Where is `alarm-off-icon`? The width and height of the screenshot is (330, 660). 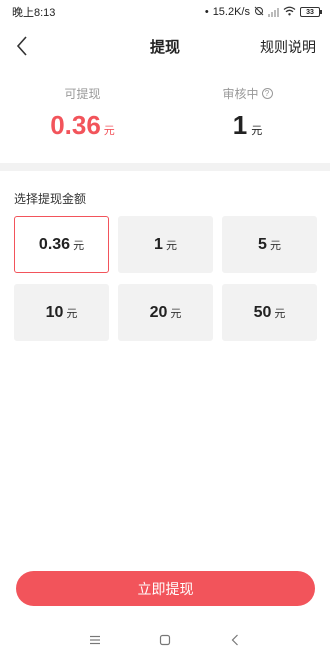
alarm-off-icon is located at coordinates (259, 12).